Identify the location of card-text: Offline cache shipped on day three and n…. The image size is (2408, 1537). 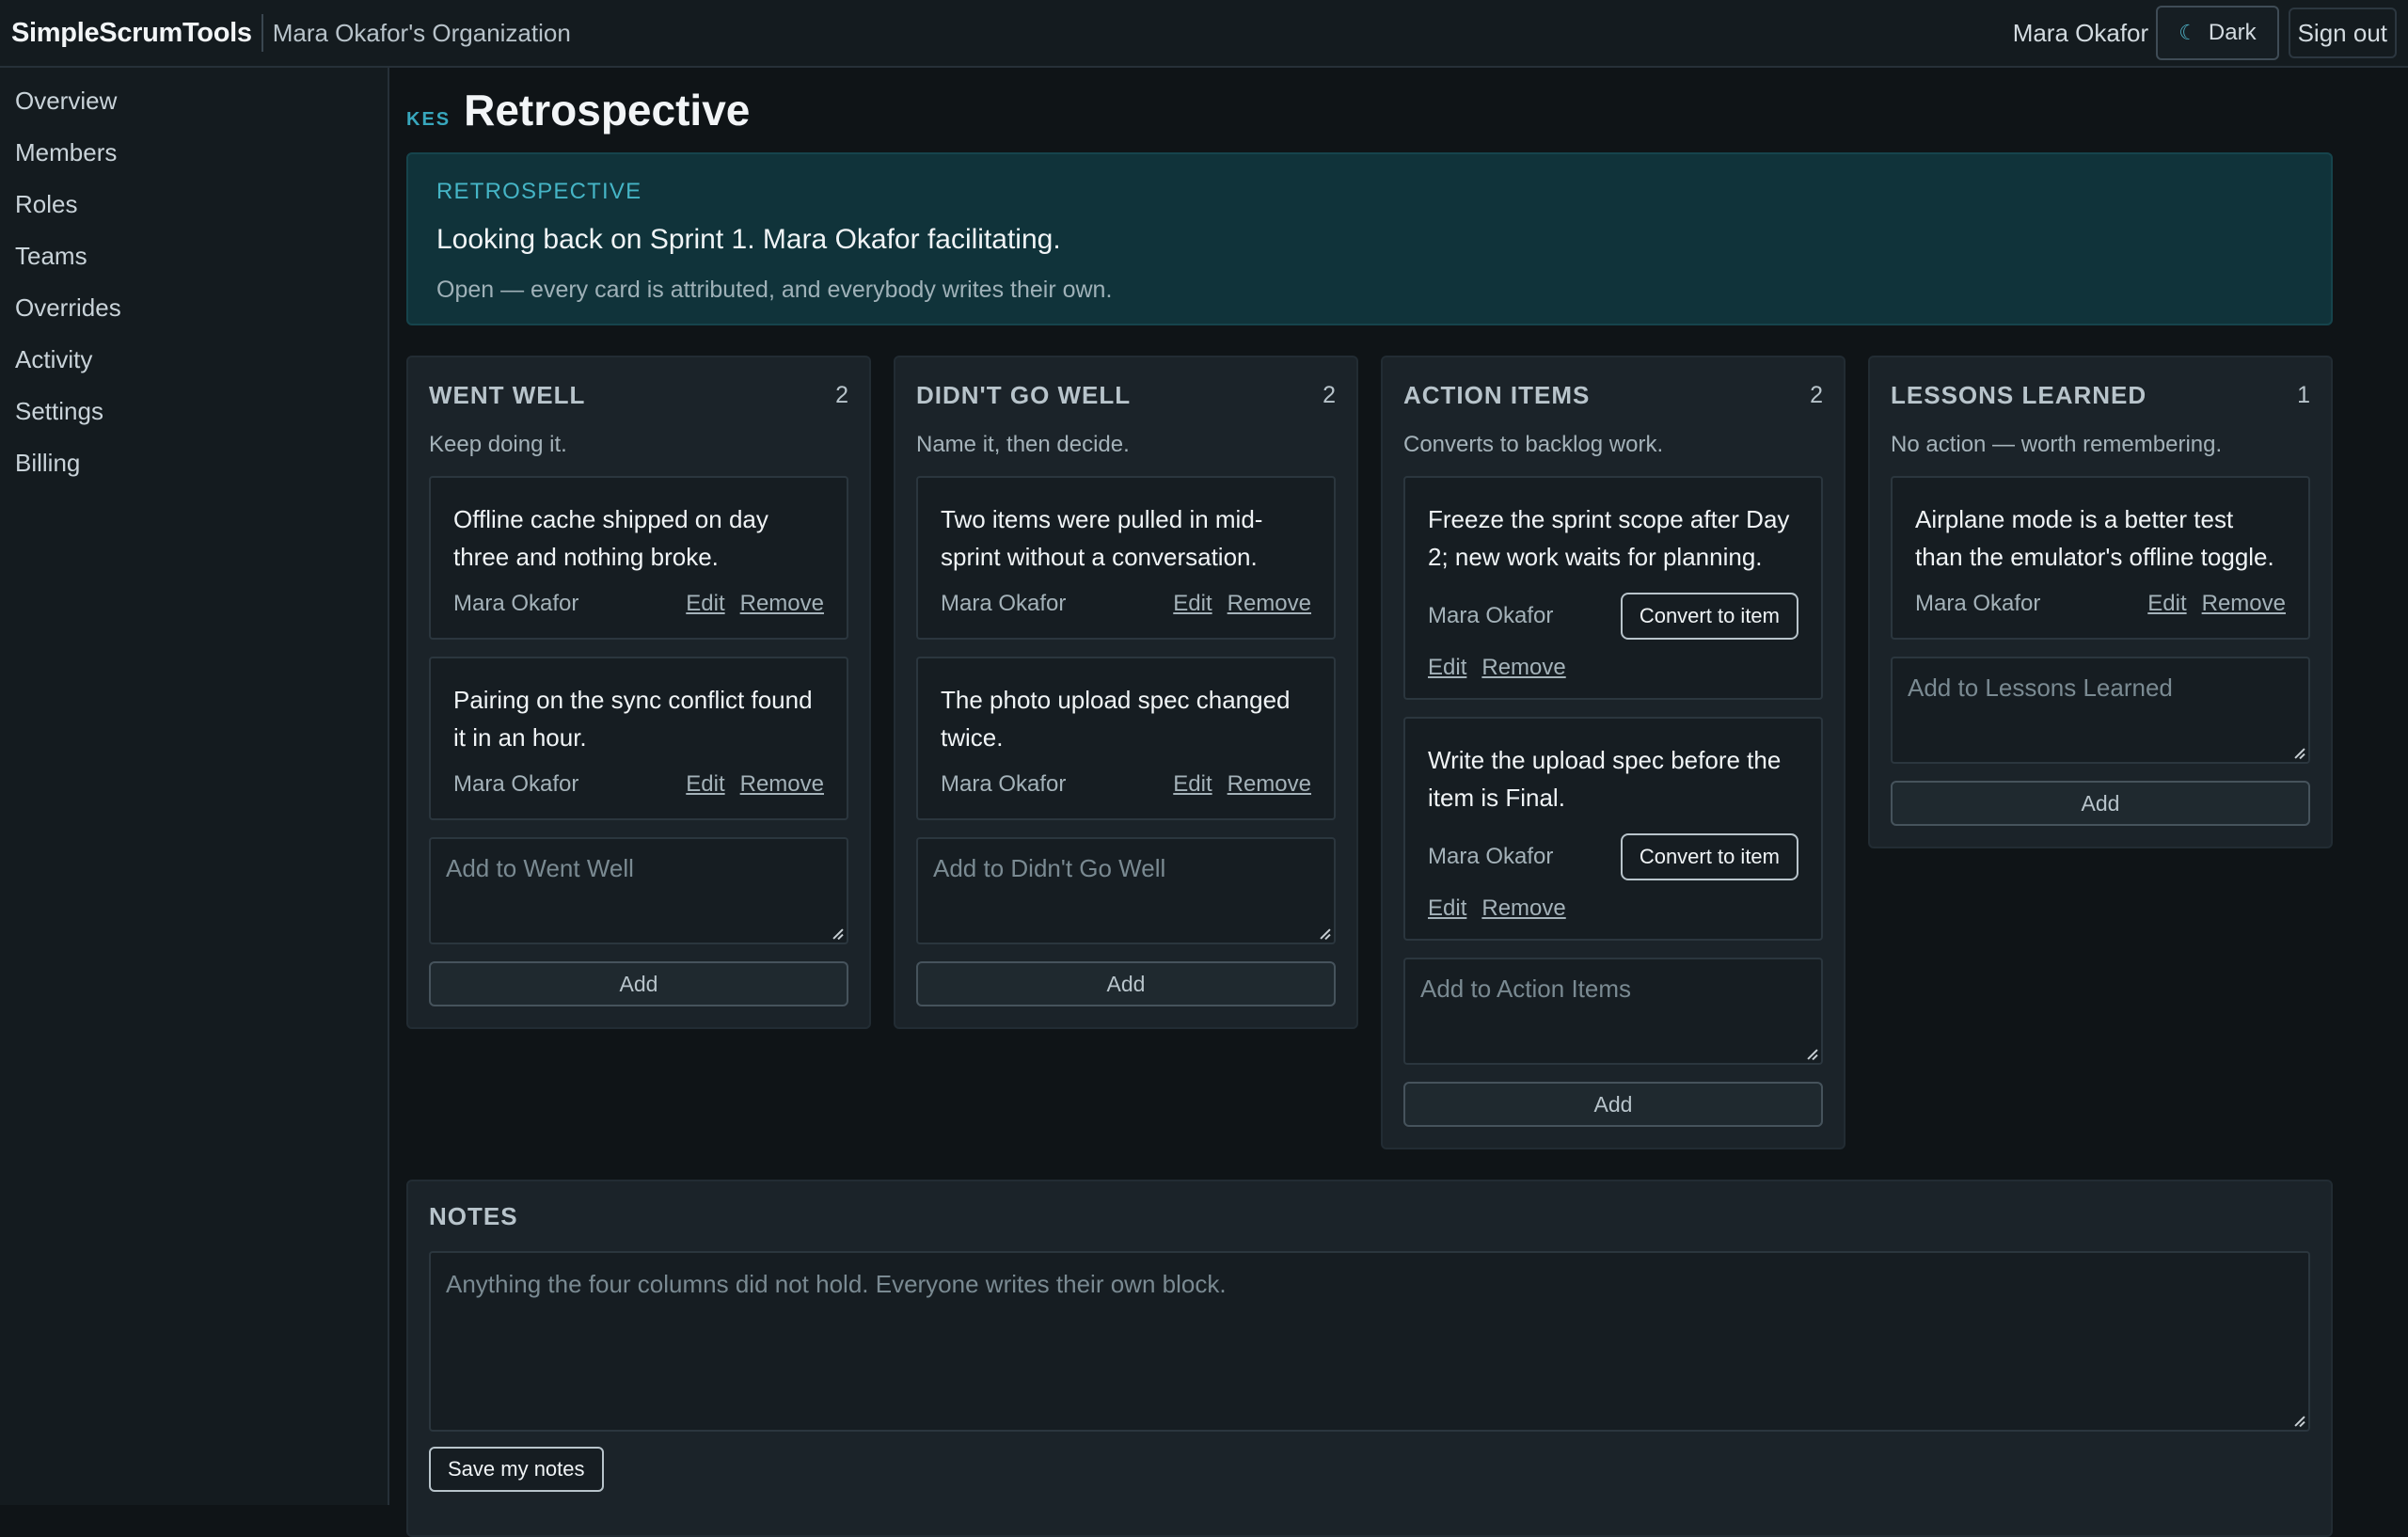
(611, 538).